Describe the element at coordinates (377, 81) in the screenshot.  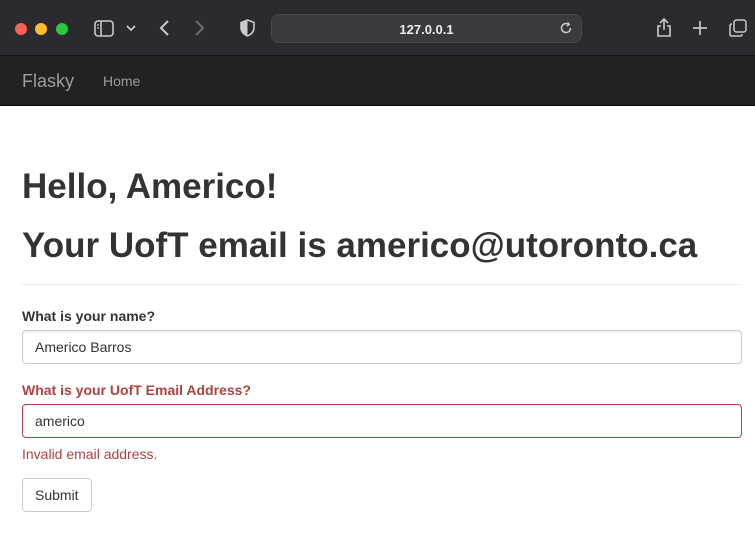
I see `navbar: Flasky Home` at that location.